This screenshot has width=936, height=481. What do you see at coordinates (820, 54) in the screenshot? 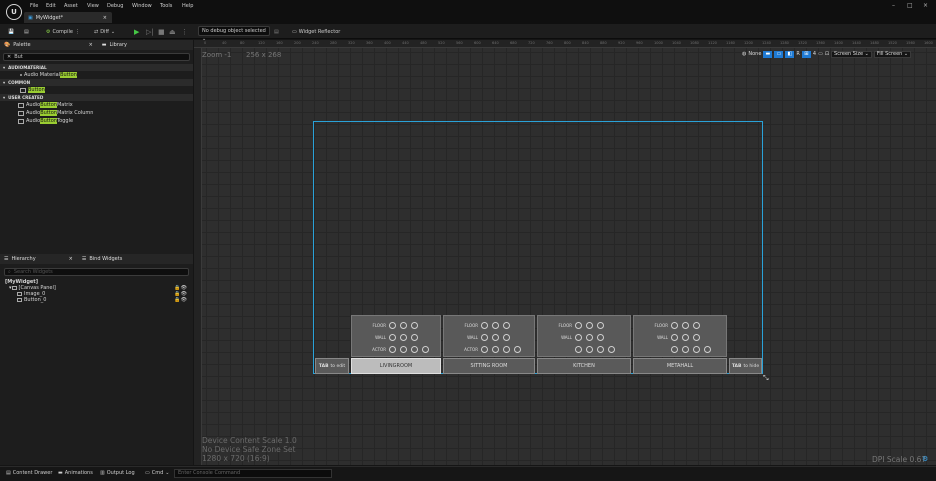
I see `resize-icon: ▭` at bounding box center [820, 54].